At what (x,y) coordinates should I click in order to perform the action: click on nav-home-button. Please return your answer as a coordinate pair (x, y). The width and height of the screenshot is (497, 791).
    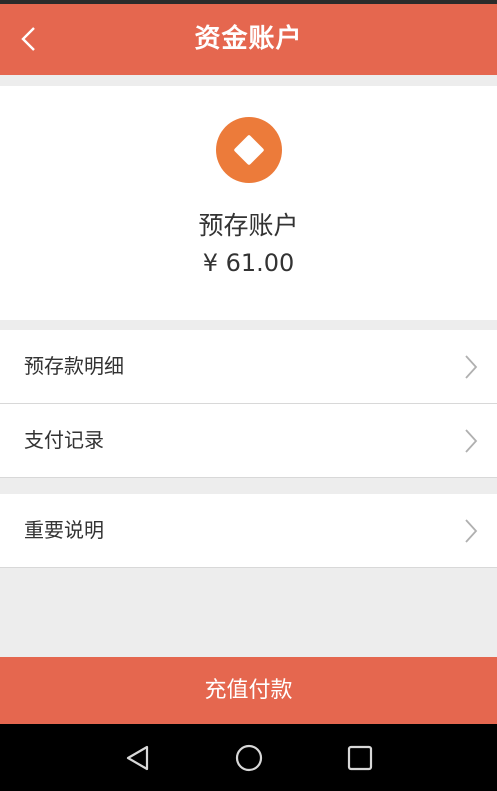
    Looking at the image, I should click on (249, 758).